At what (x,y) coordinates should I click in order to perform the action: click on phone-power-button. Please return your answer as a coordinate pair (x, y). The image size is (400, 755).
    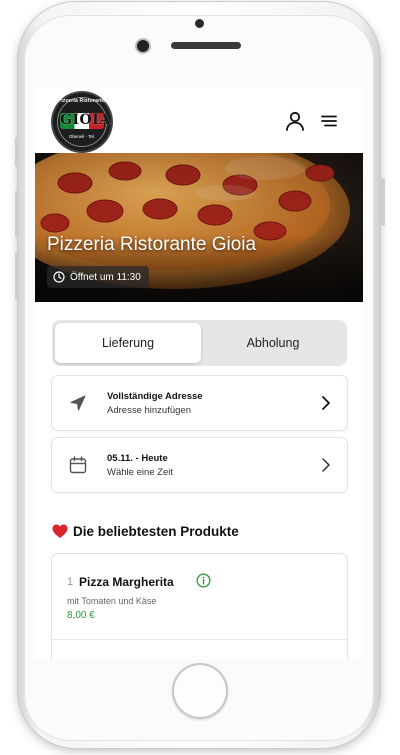
    Looking at the image, I should click on (383, 202).